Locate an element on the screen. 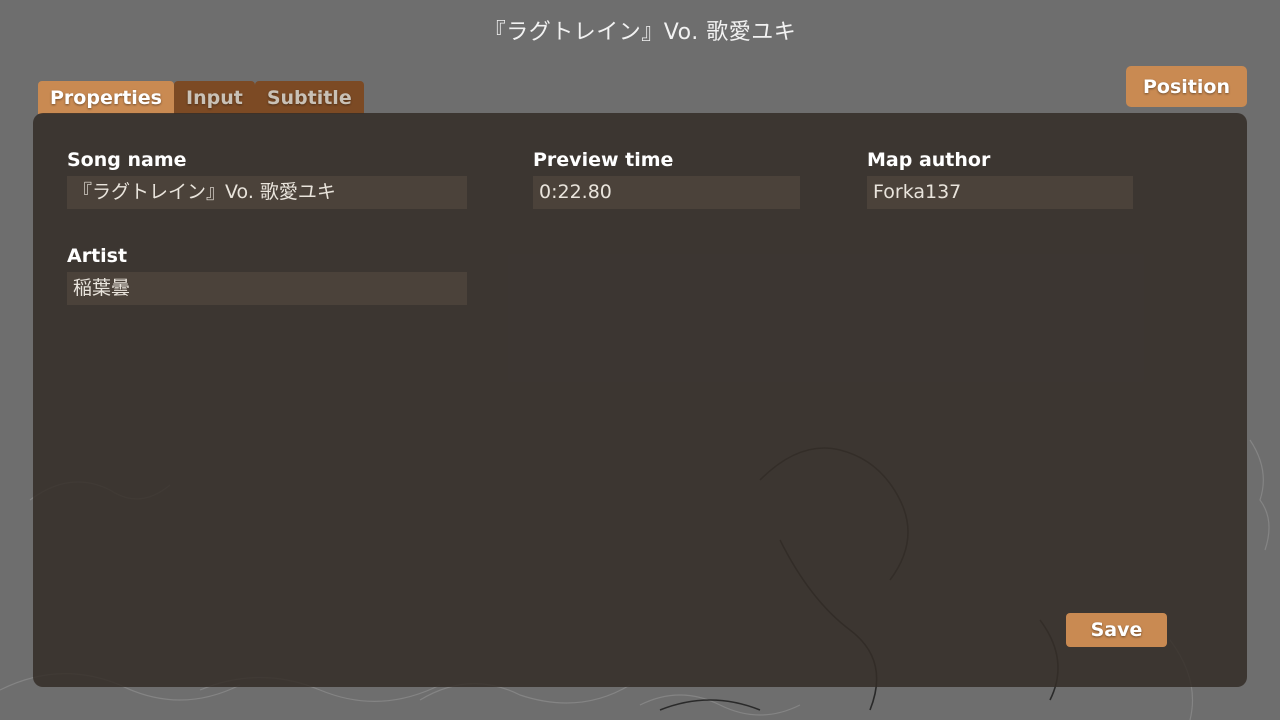  tab-subtitle: Subtitle is located at coordinates (309, 97).